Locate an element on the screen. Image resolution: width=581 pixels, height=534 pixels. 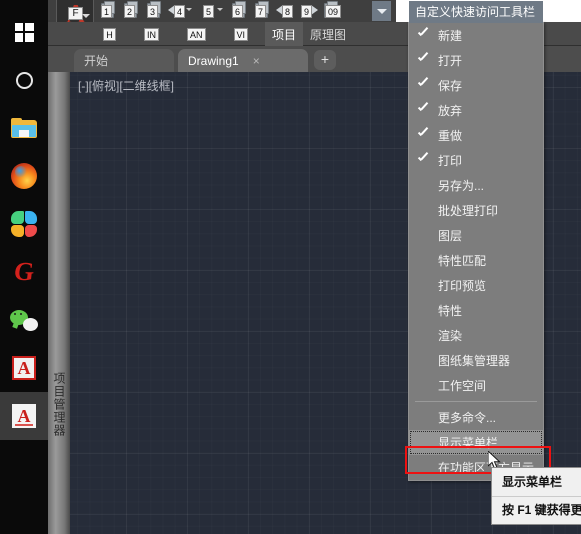
file-explorer-button is located at coordinates (24, 128).